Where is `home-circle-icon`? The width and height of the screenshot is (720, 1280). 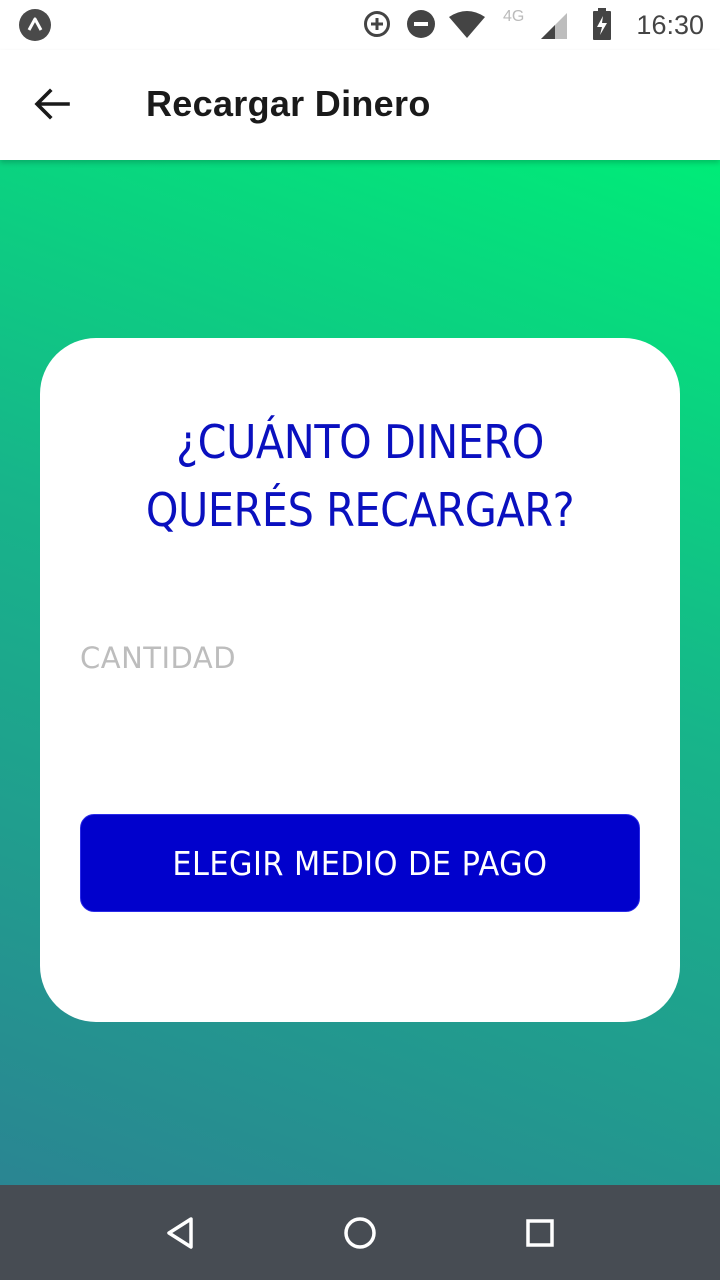
home-circle-icon is located at coordinates (360, 1233).